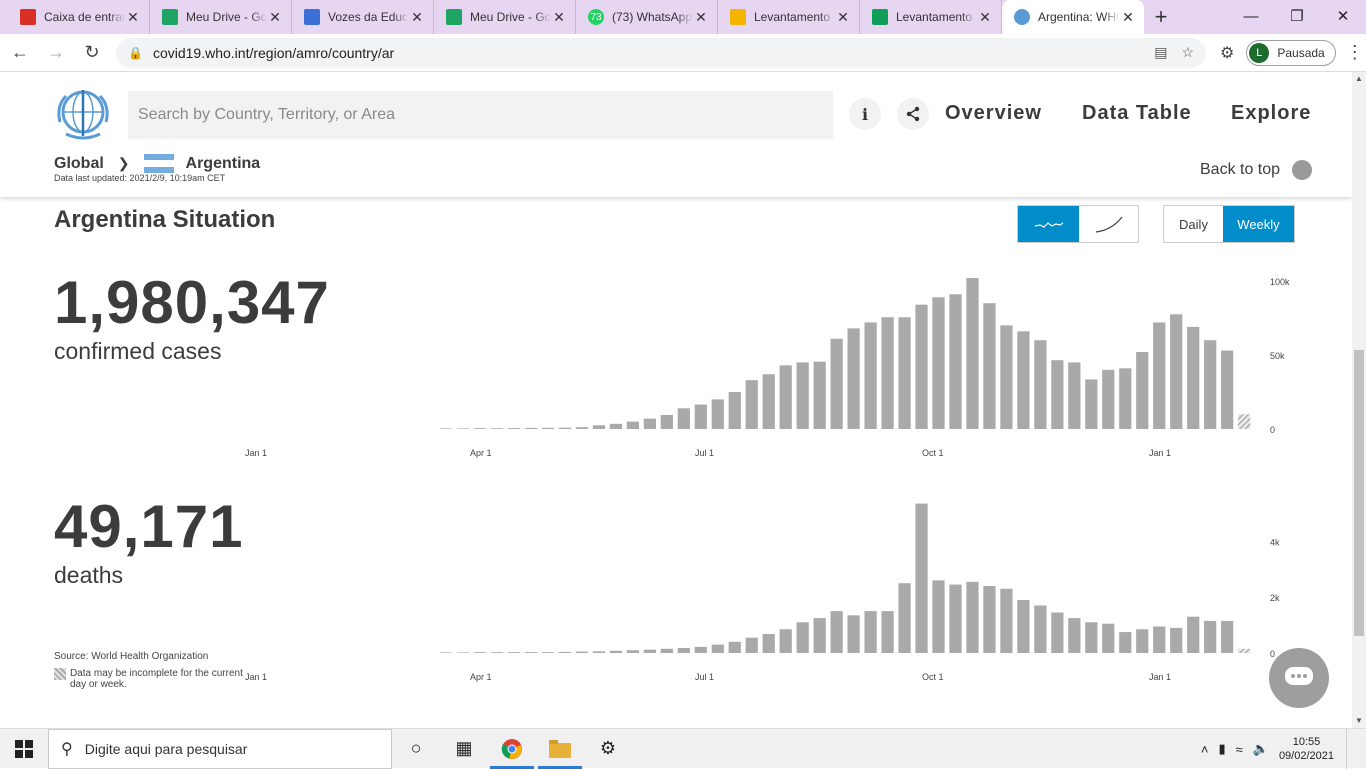 The width and height of the screenshot is (1366, 769). Describe the element at coordinates (220, 748) in the screenshot. I see `taskbar-search-input: ⚲ Digite aqui para pesquisar` at that location.